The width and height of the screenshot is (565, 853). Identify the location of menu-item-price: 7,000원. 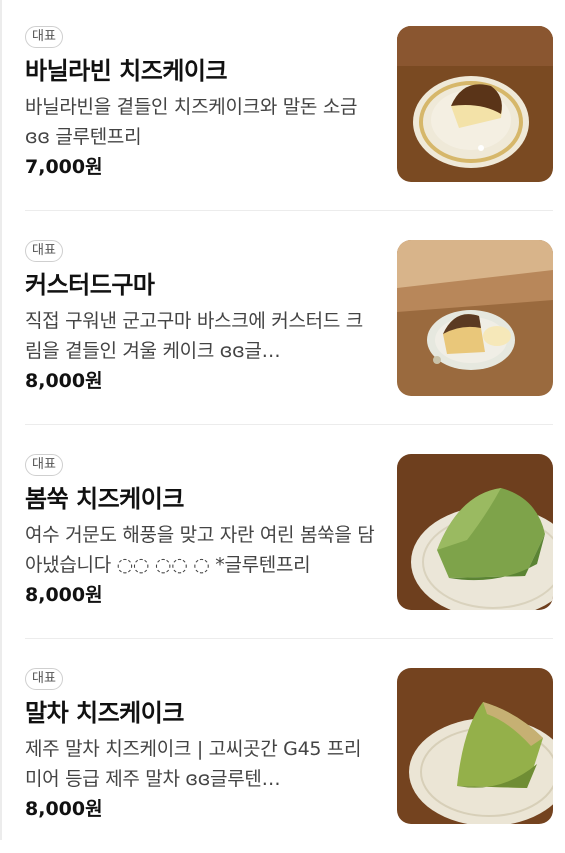
(64, 167).